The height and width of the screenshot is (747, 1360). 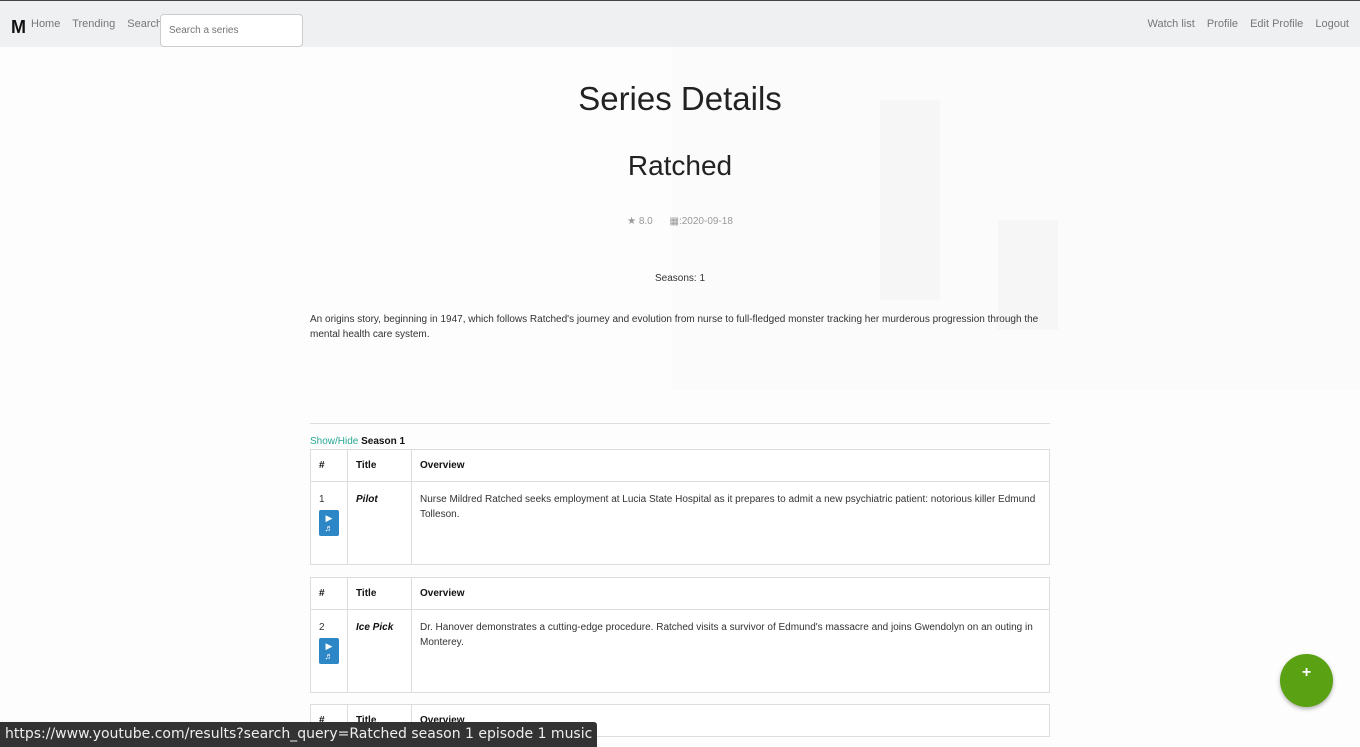 I want to click on series-name: Ratched, so click(x=680, y=165).